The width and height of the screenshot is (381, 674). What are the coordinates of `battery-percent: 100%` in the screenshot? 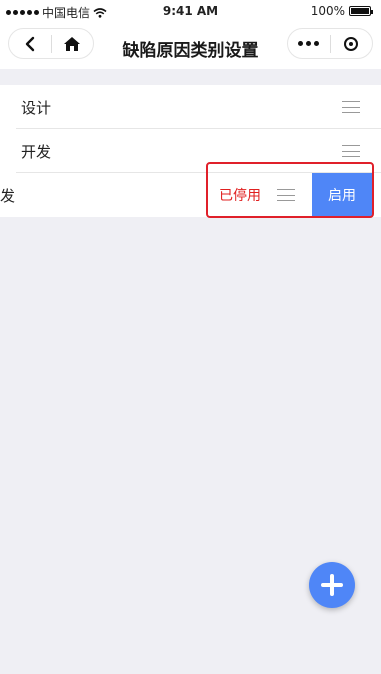 It's located at (327, 11).